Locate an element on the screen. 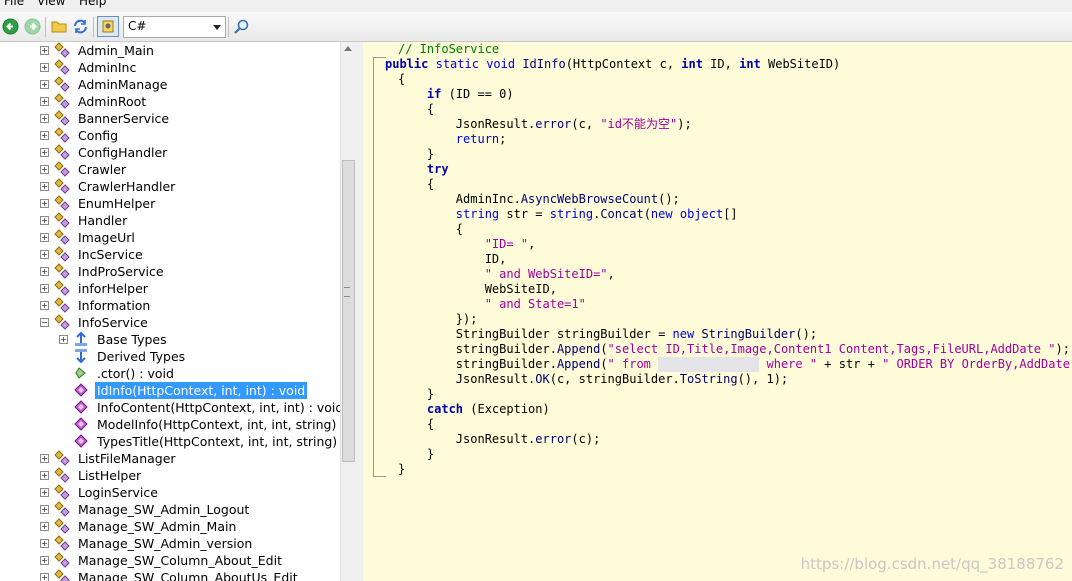  tree-label: Admin_Main is located at coordinates (116, 50).